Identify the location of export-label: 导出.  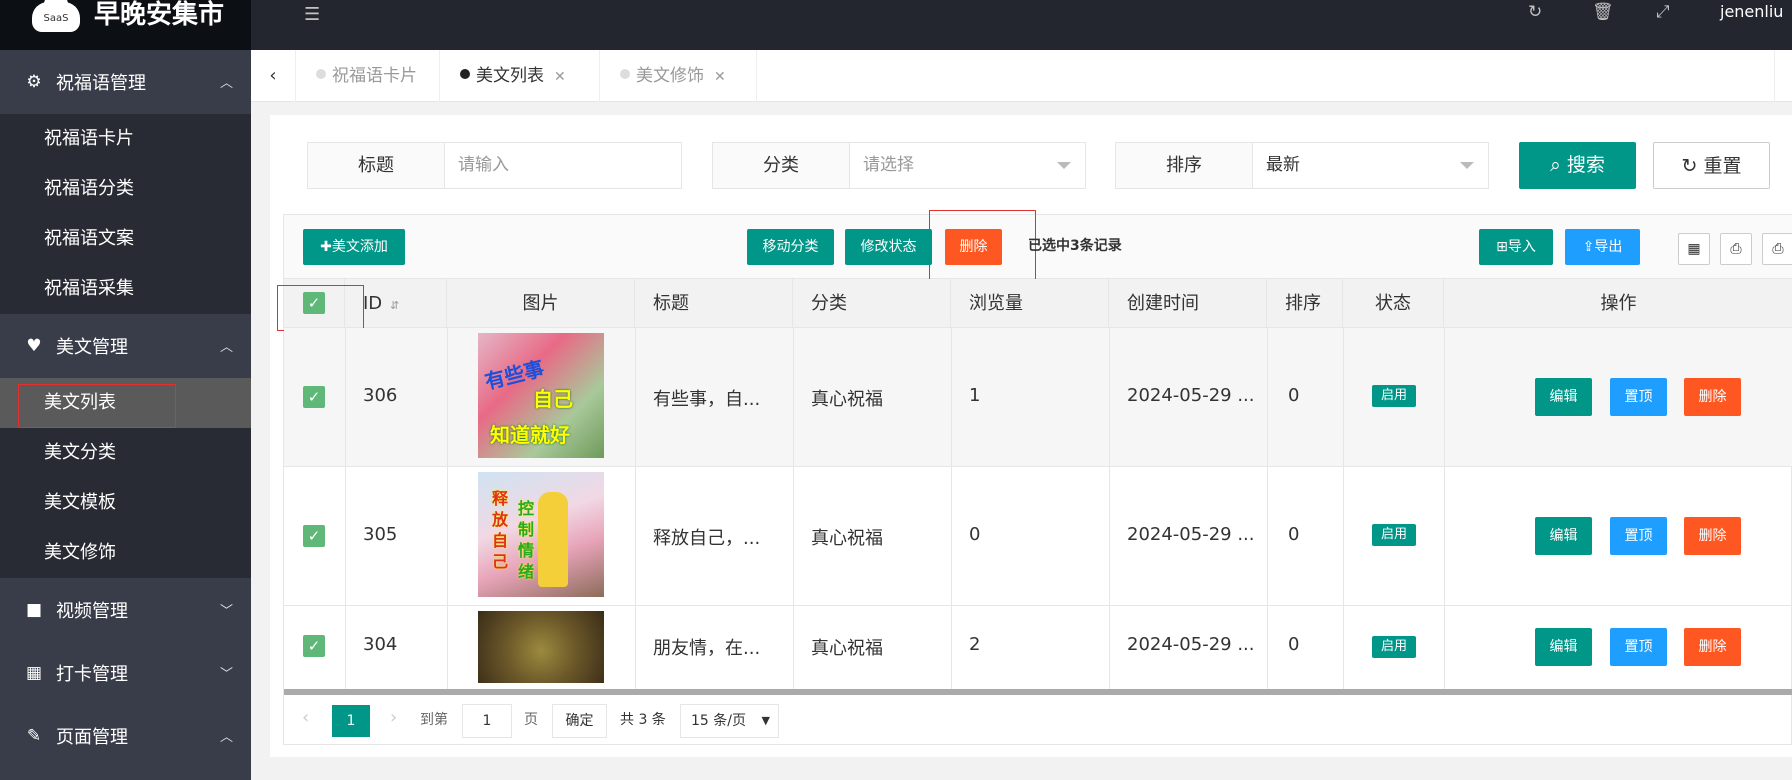
(1608, 247).